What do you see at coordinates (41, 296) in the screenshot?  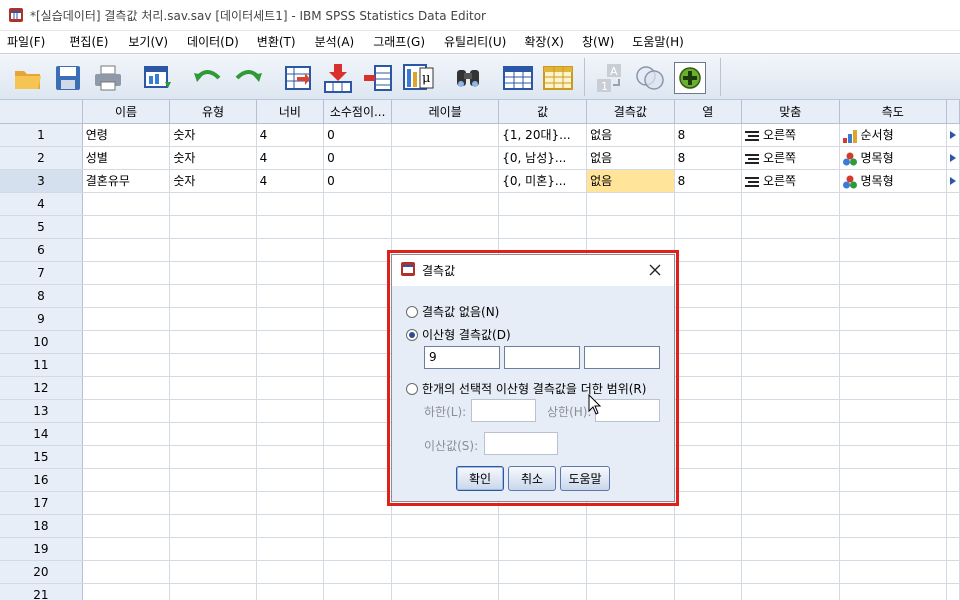 I see `row-number: 8` at bounding box center [41, 296].